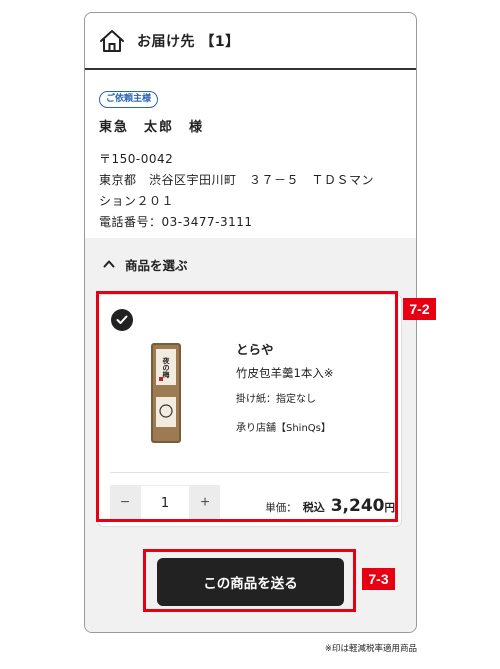 Image resolution: width=500 pixels, height=669 pixels. Describe the element at coordinates (370, 649) in the screenshot. I see `footnote: ※印は軽減税率適用商品` at that location.